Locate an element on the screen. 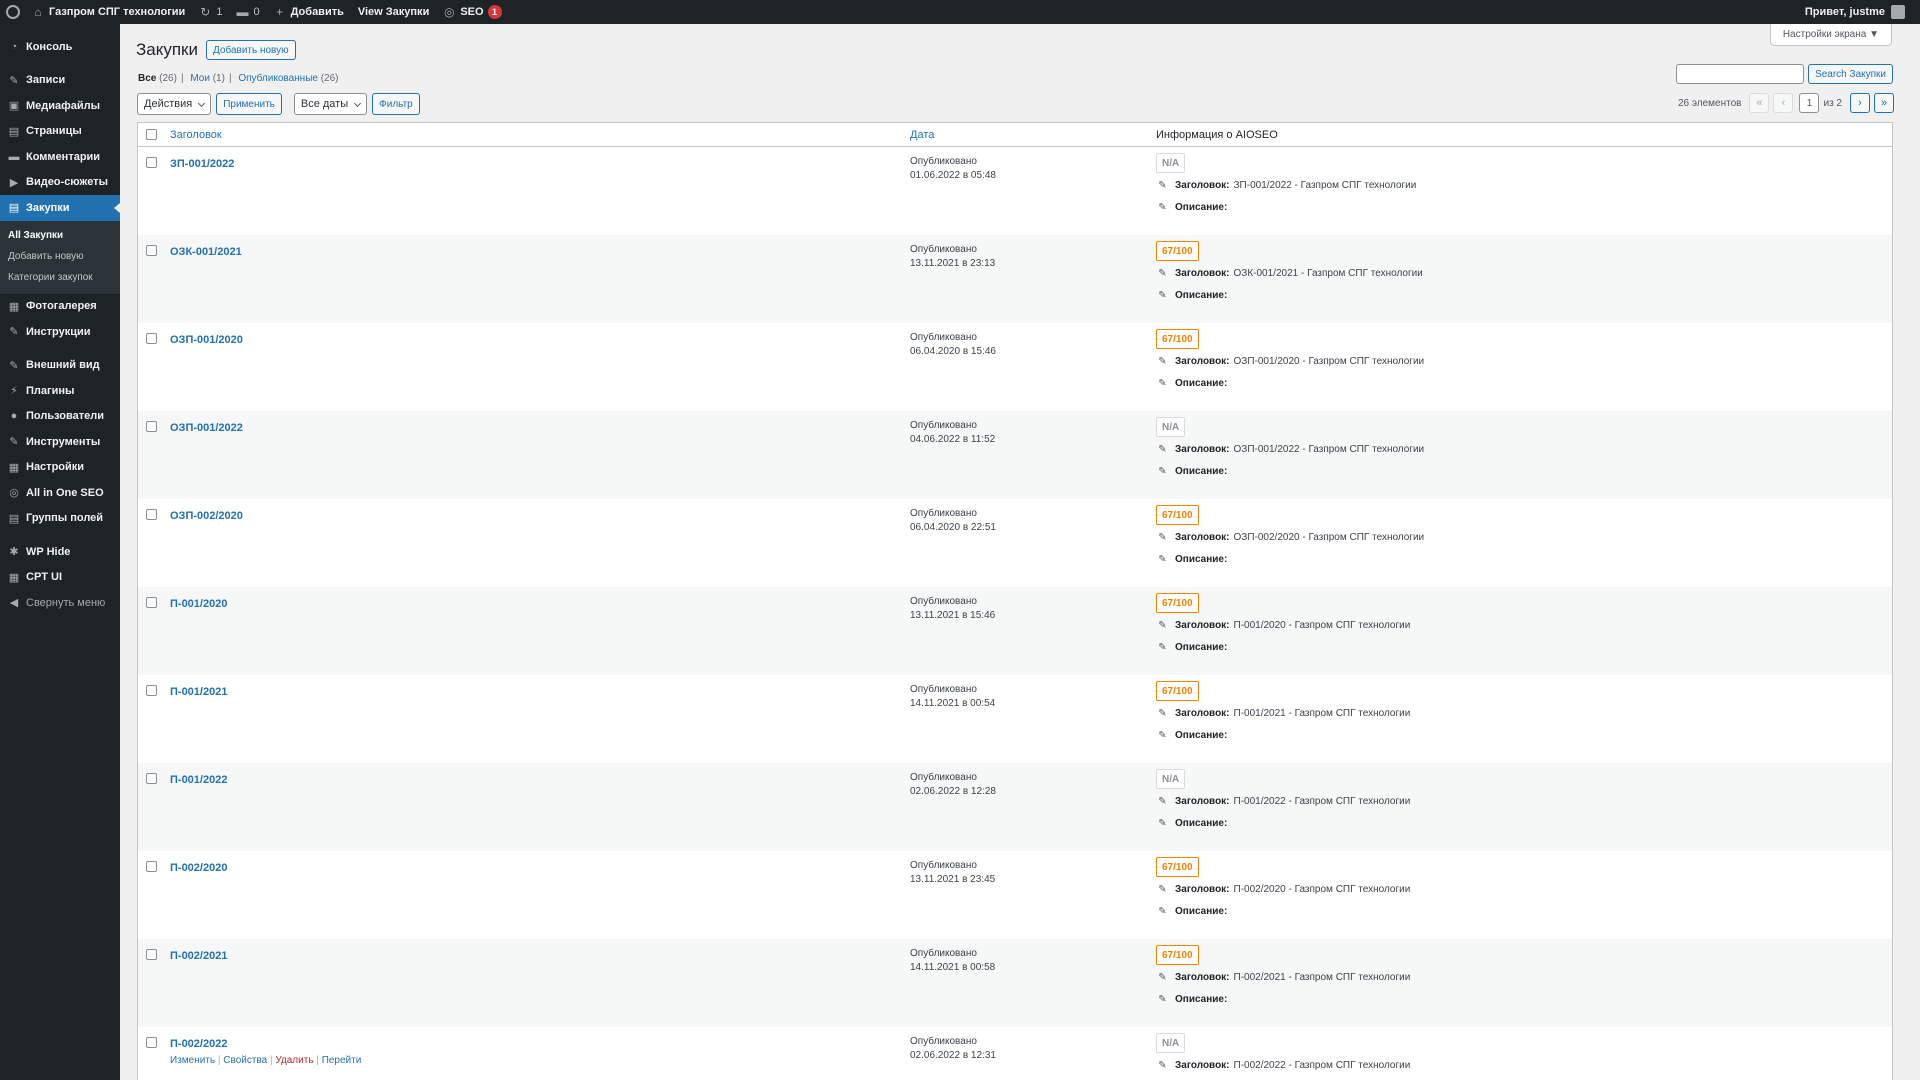  post-title-link: П-001/2021 is located at coordinates (198, 692).